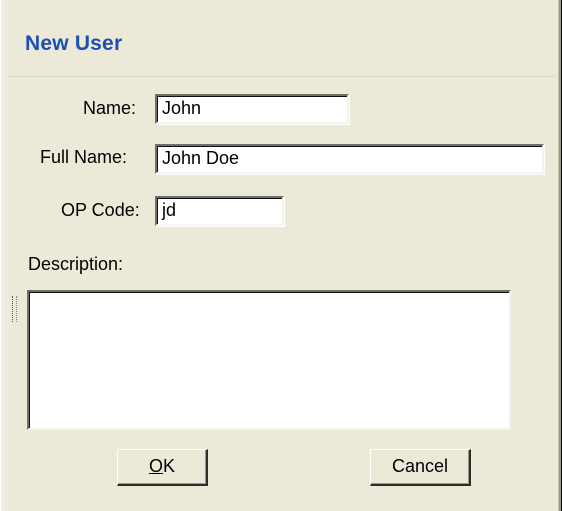 The height and width of the screenshot is (511, 562). I want to click on ok-mnemonic: O, so click(155, 466).